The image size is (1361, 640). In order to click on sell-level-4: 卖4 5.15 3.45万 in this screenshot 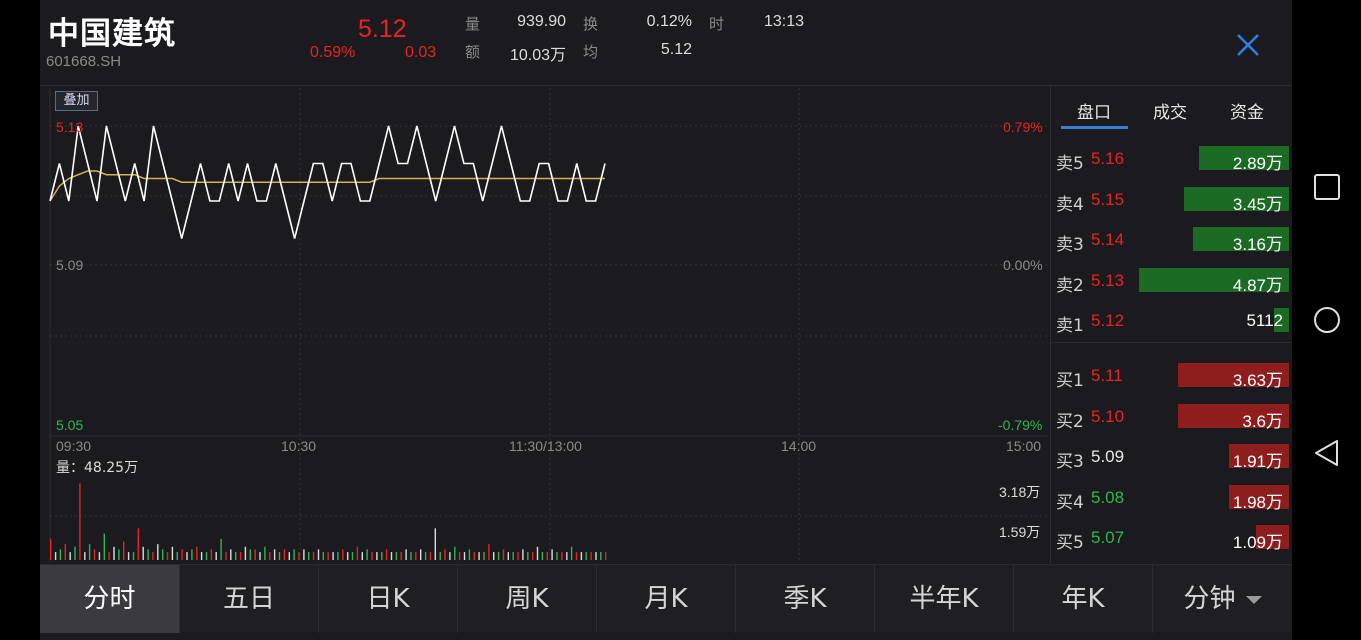, I will do `click(1172, 200)`.